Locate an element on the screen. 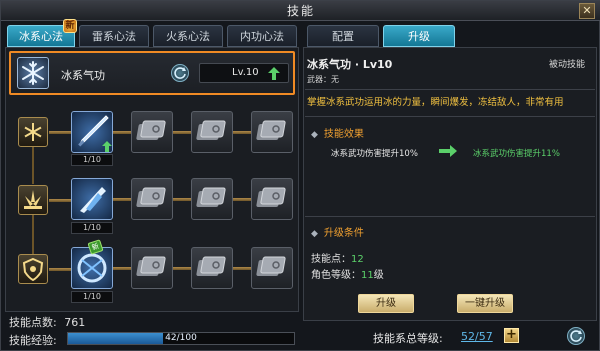  effect-heading-text: 技能效果 is located at coordinates (343, 134).